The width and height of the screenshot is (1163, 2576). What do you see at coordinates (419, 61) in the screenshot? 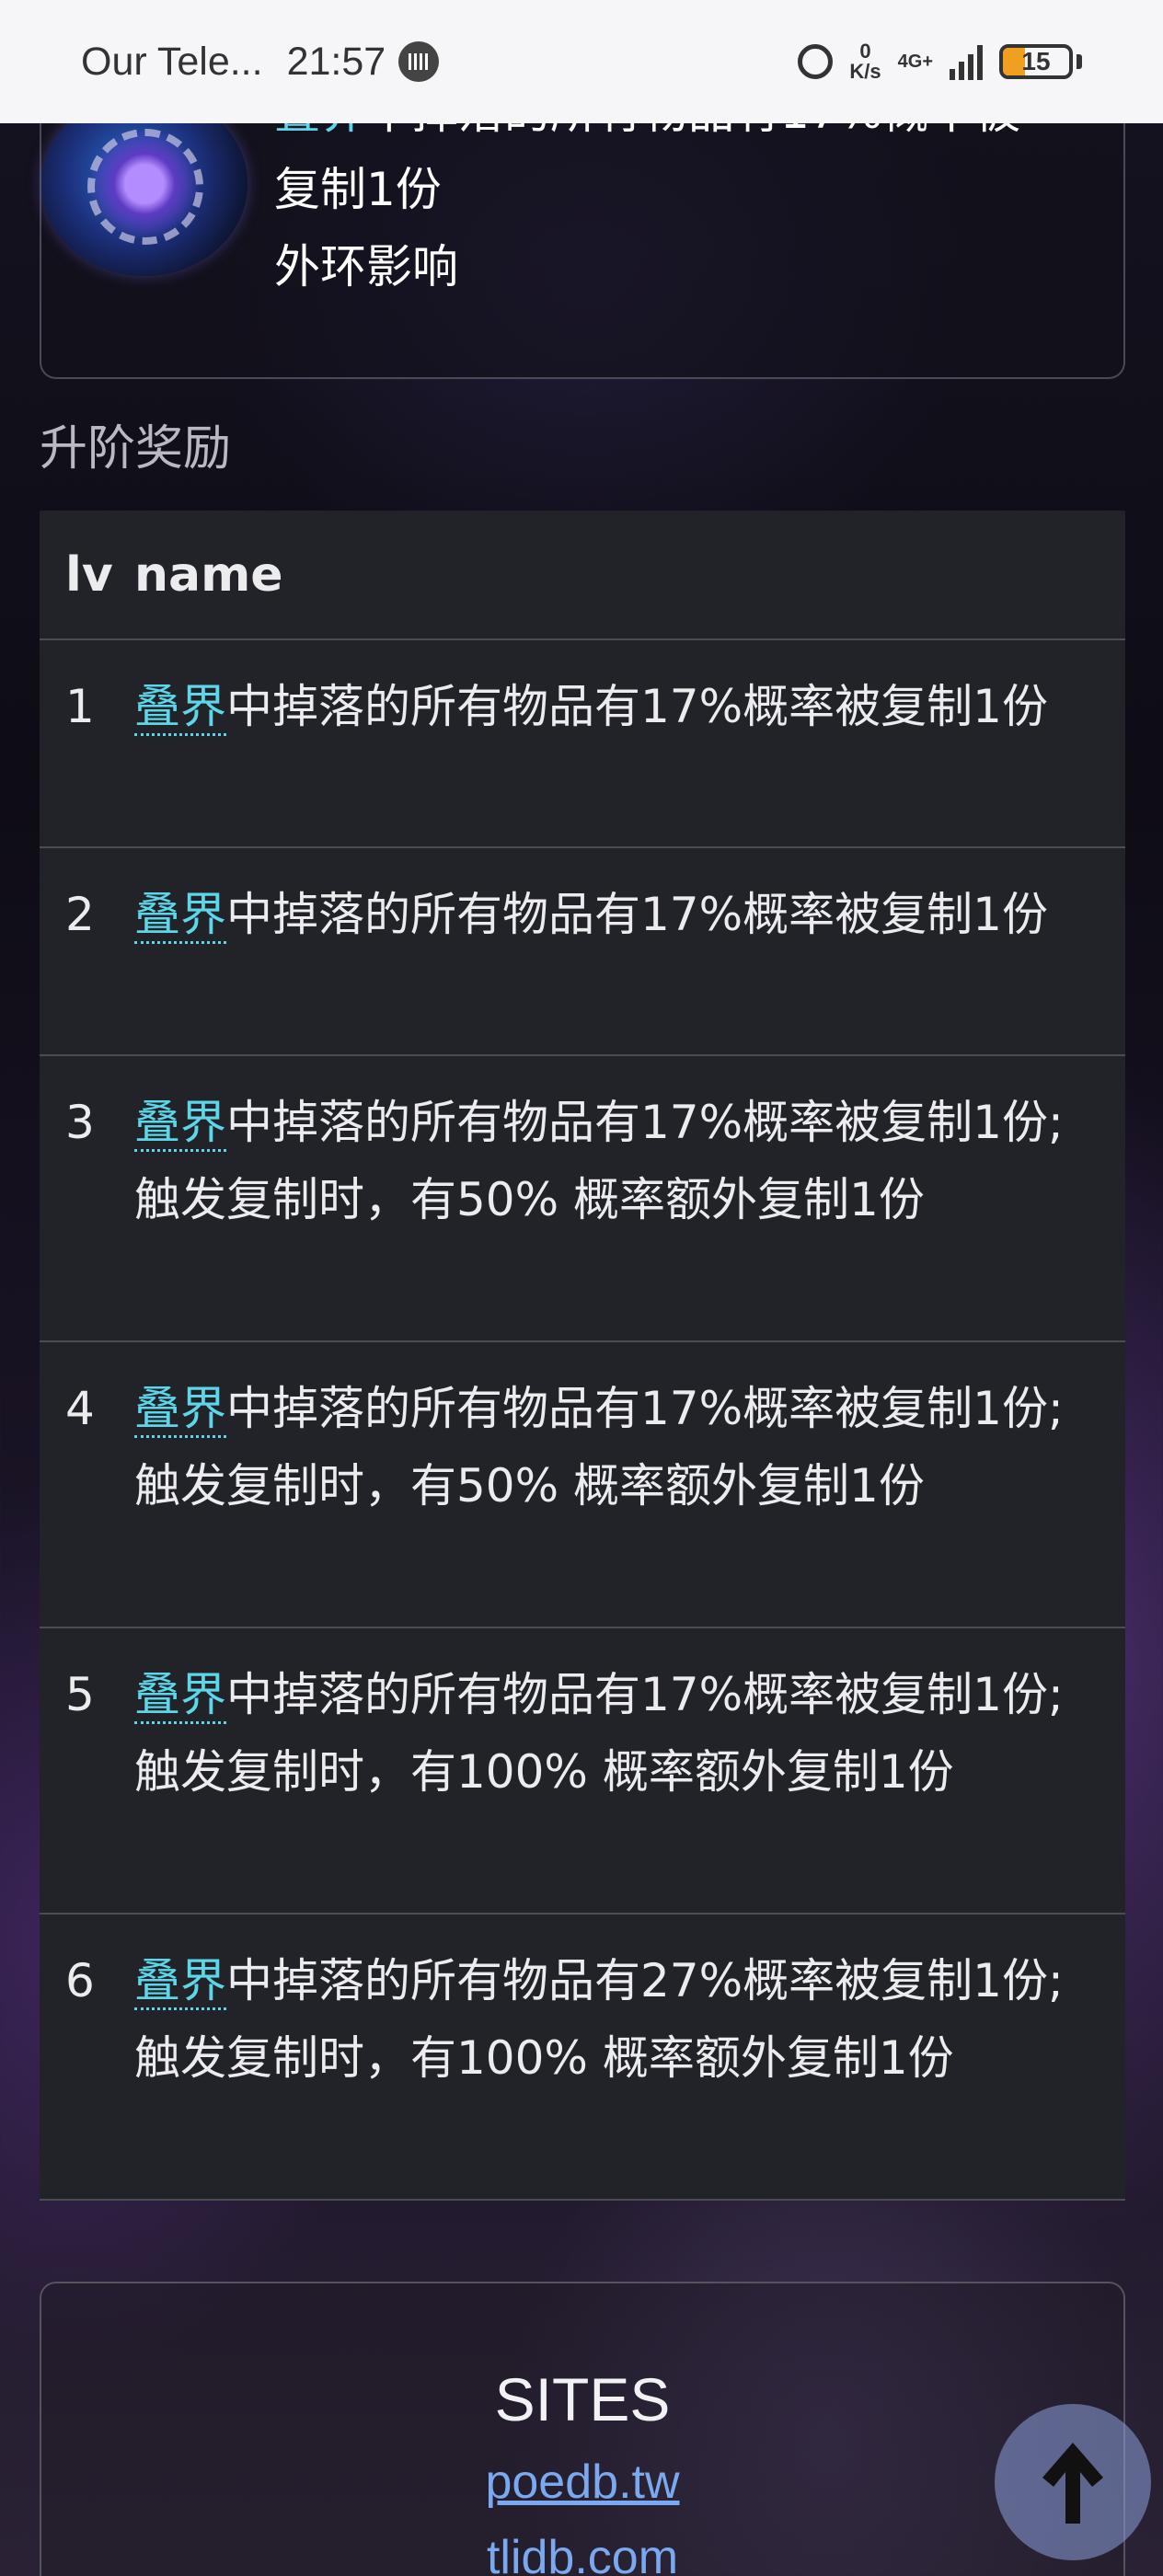
I see `audio-recording-icon` at bounding box center [419, 61].